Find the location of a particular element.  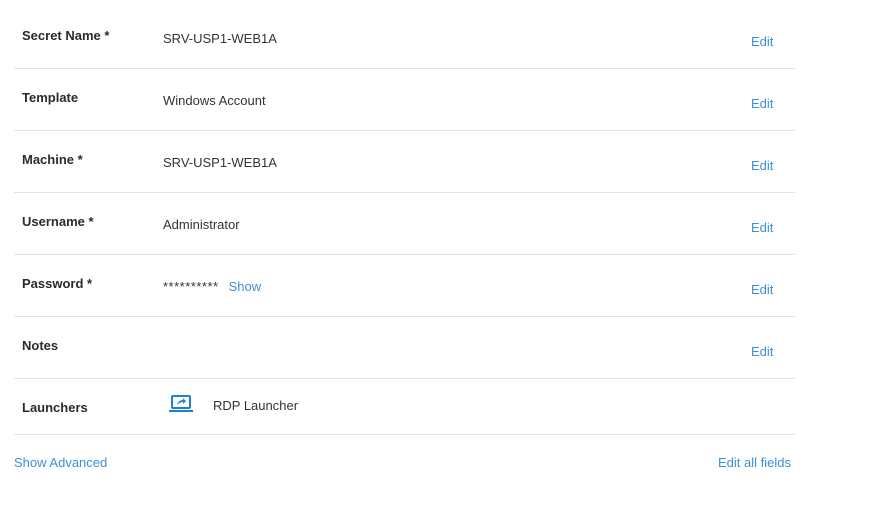

field-label: Notes is located at coordinates (40, 345).